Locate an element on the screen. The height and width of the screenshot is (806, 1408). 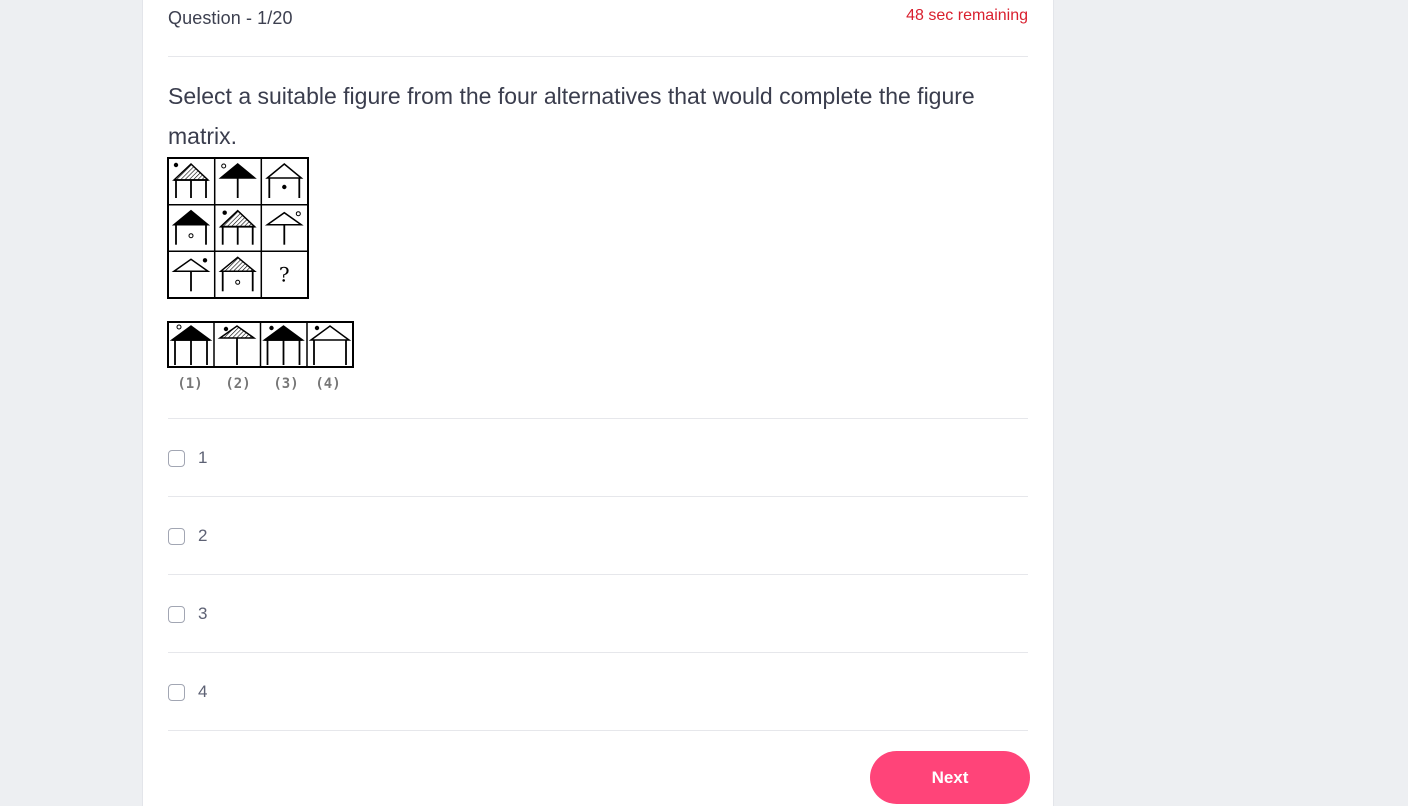
answer-figure-label-1: (1) is located at coordinates (189, 384).